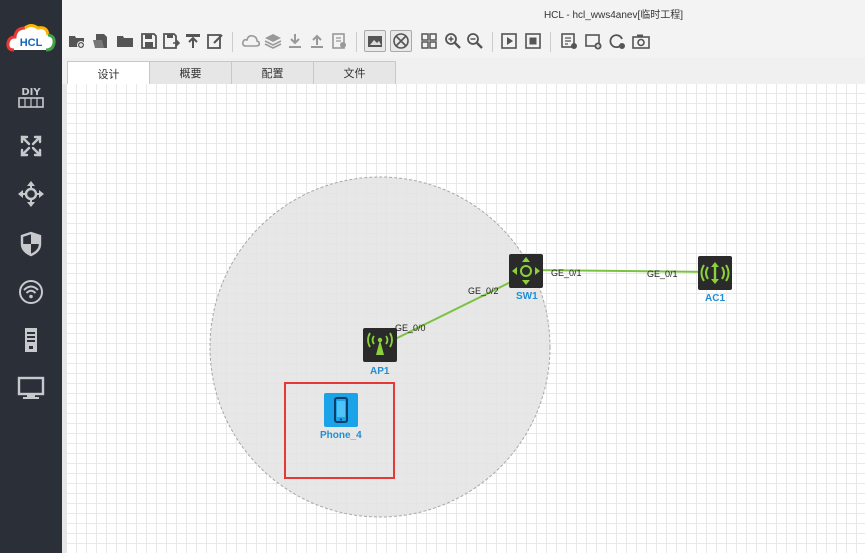 This screenshot has height=553, width=865. I want to click on device-label-phone4: Phone_4, so click(341, 435).